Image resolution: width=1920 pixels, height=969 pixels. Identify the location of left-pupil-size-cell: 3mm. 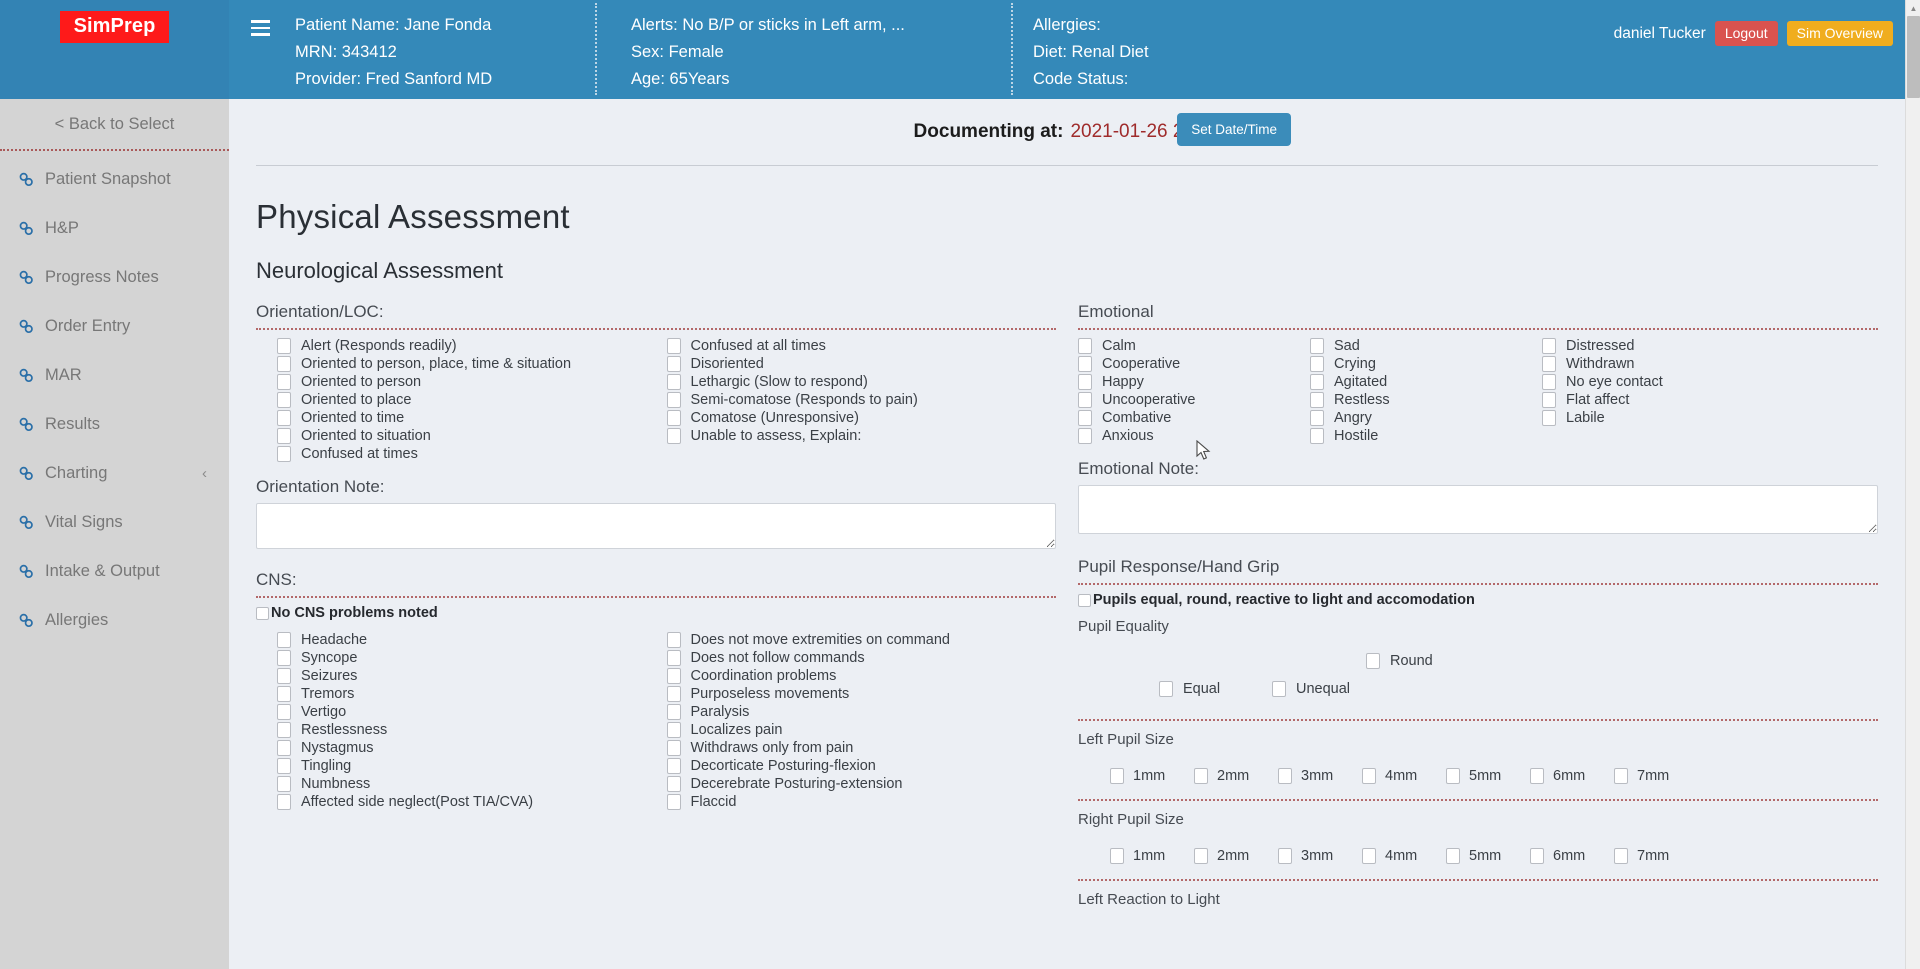
(1320, 776).